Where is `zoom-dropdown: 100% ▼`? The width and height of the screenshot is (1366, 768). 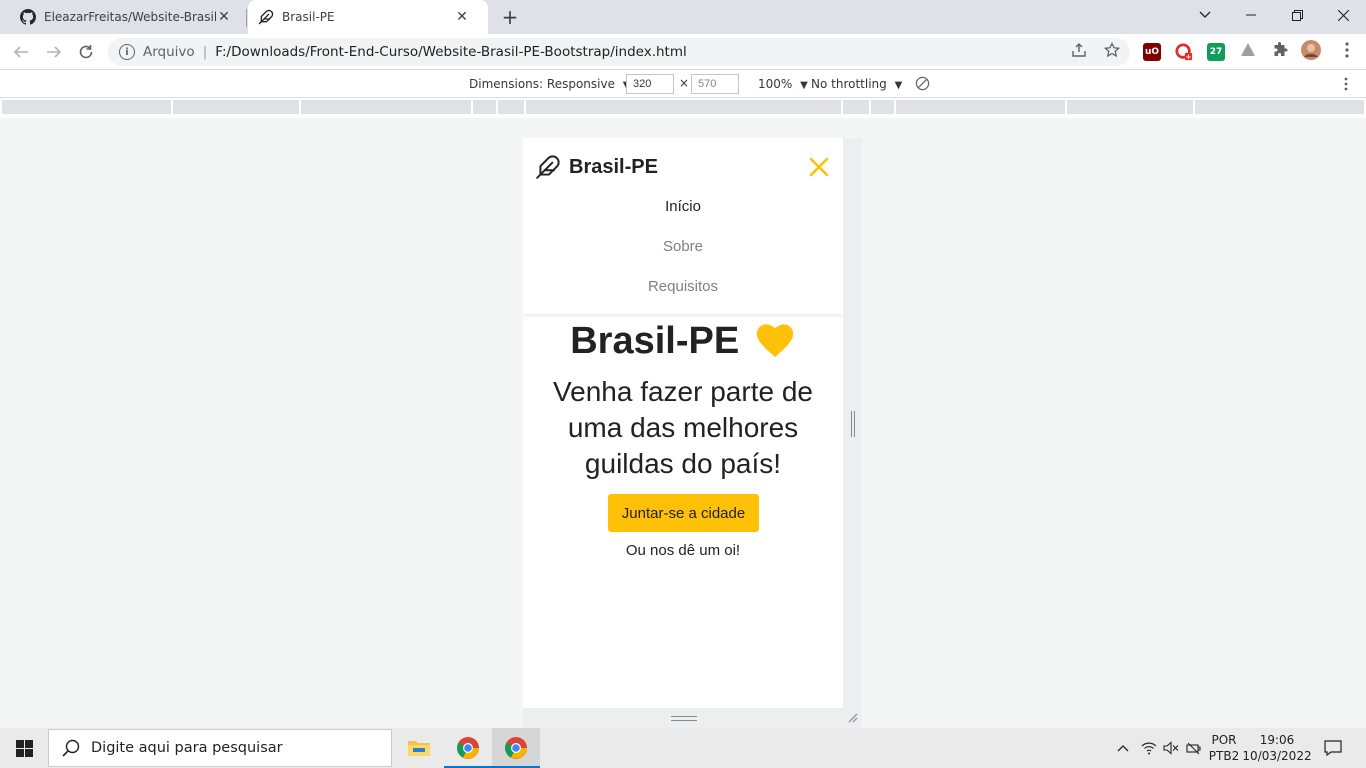 zoom-dropdown: 100% ▼ is located at coordinates (783, 84).